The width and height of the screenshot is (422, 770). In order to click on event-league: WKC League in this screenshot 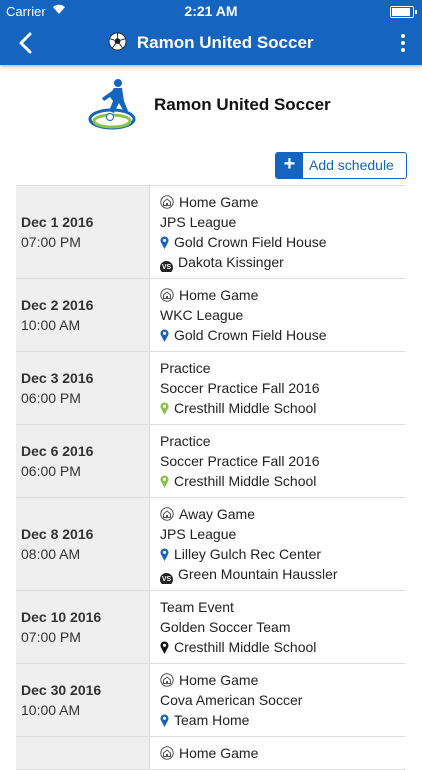, I will do `click(202, 315)`.